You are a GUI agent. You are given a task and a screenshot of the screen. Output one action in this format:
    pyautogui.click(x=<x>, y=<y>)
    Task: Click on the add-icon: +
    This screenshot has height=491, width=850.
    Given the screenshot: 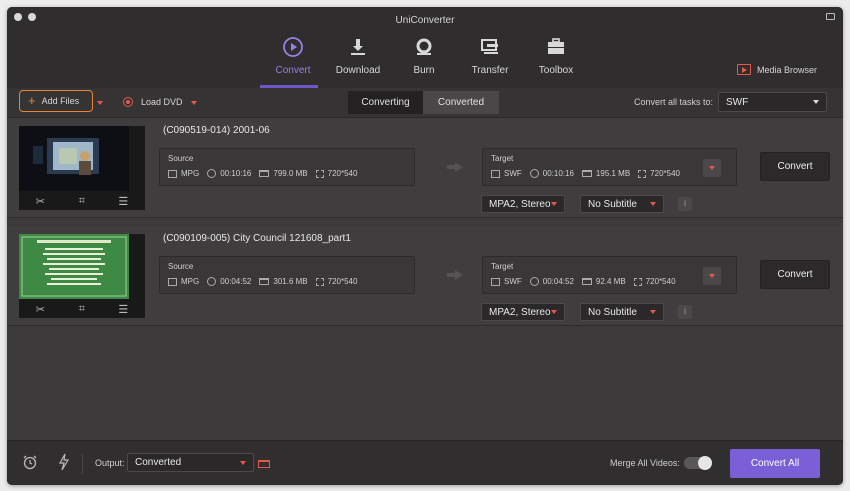 What is the action you would take?
    pyautogui.click(x=32, y=100)
    